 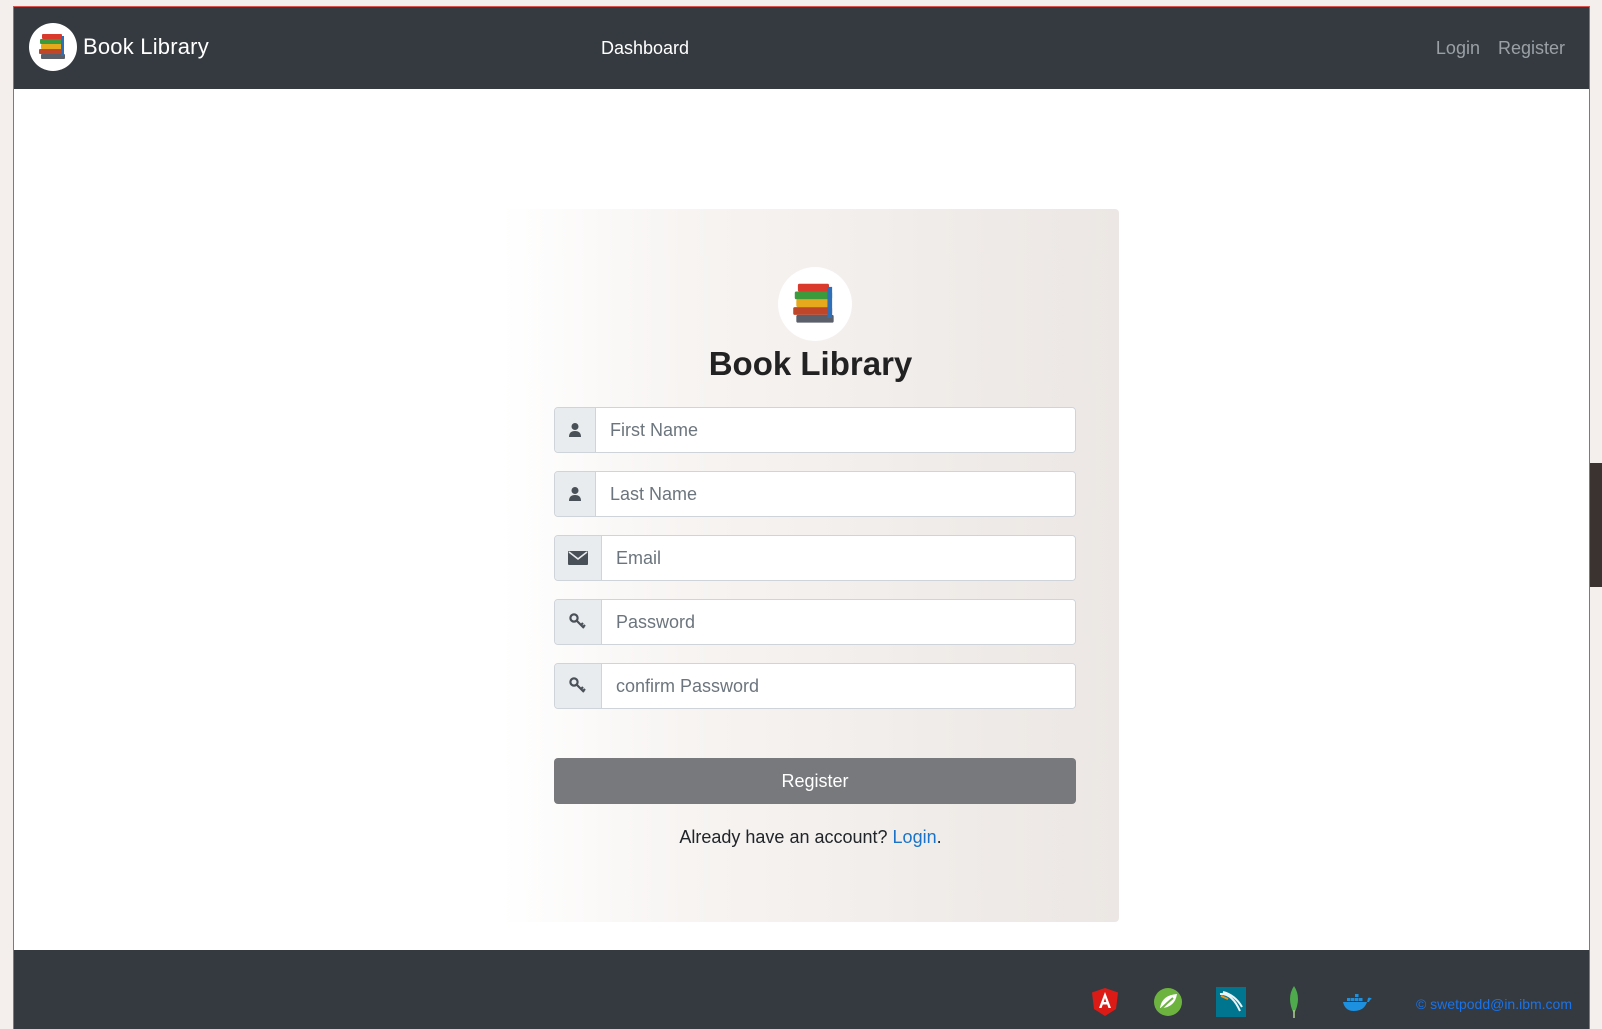 I want to click on mongodb-icon, so click(x=1294, y=1002).